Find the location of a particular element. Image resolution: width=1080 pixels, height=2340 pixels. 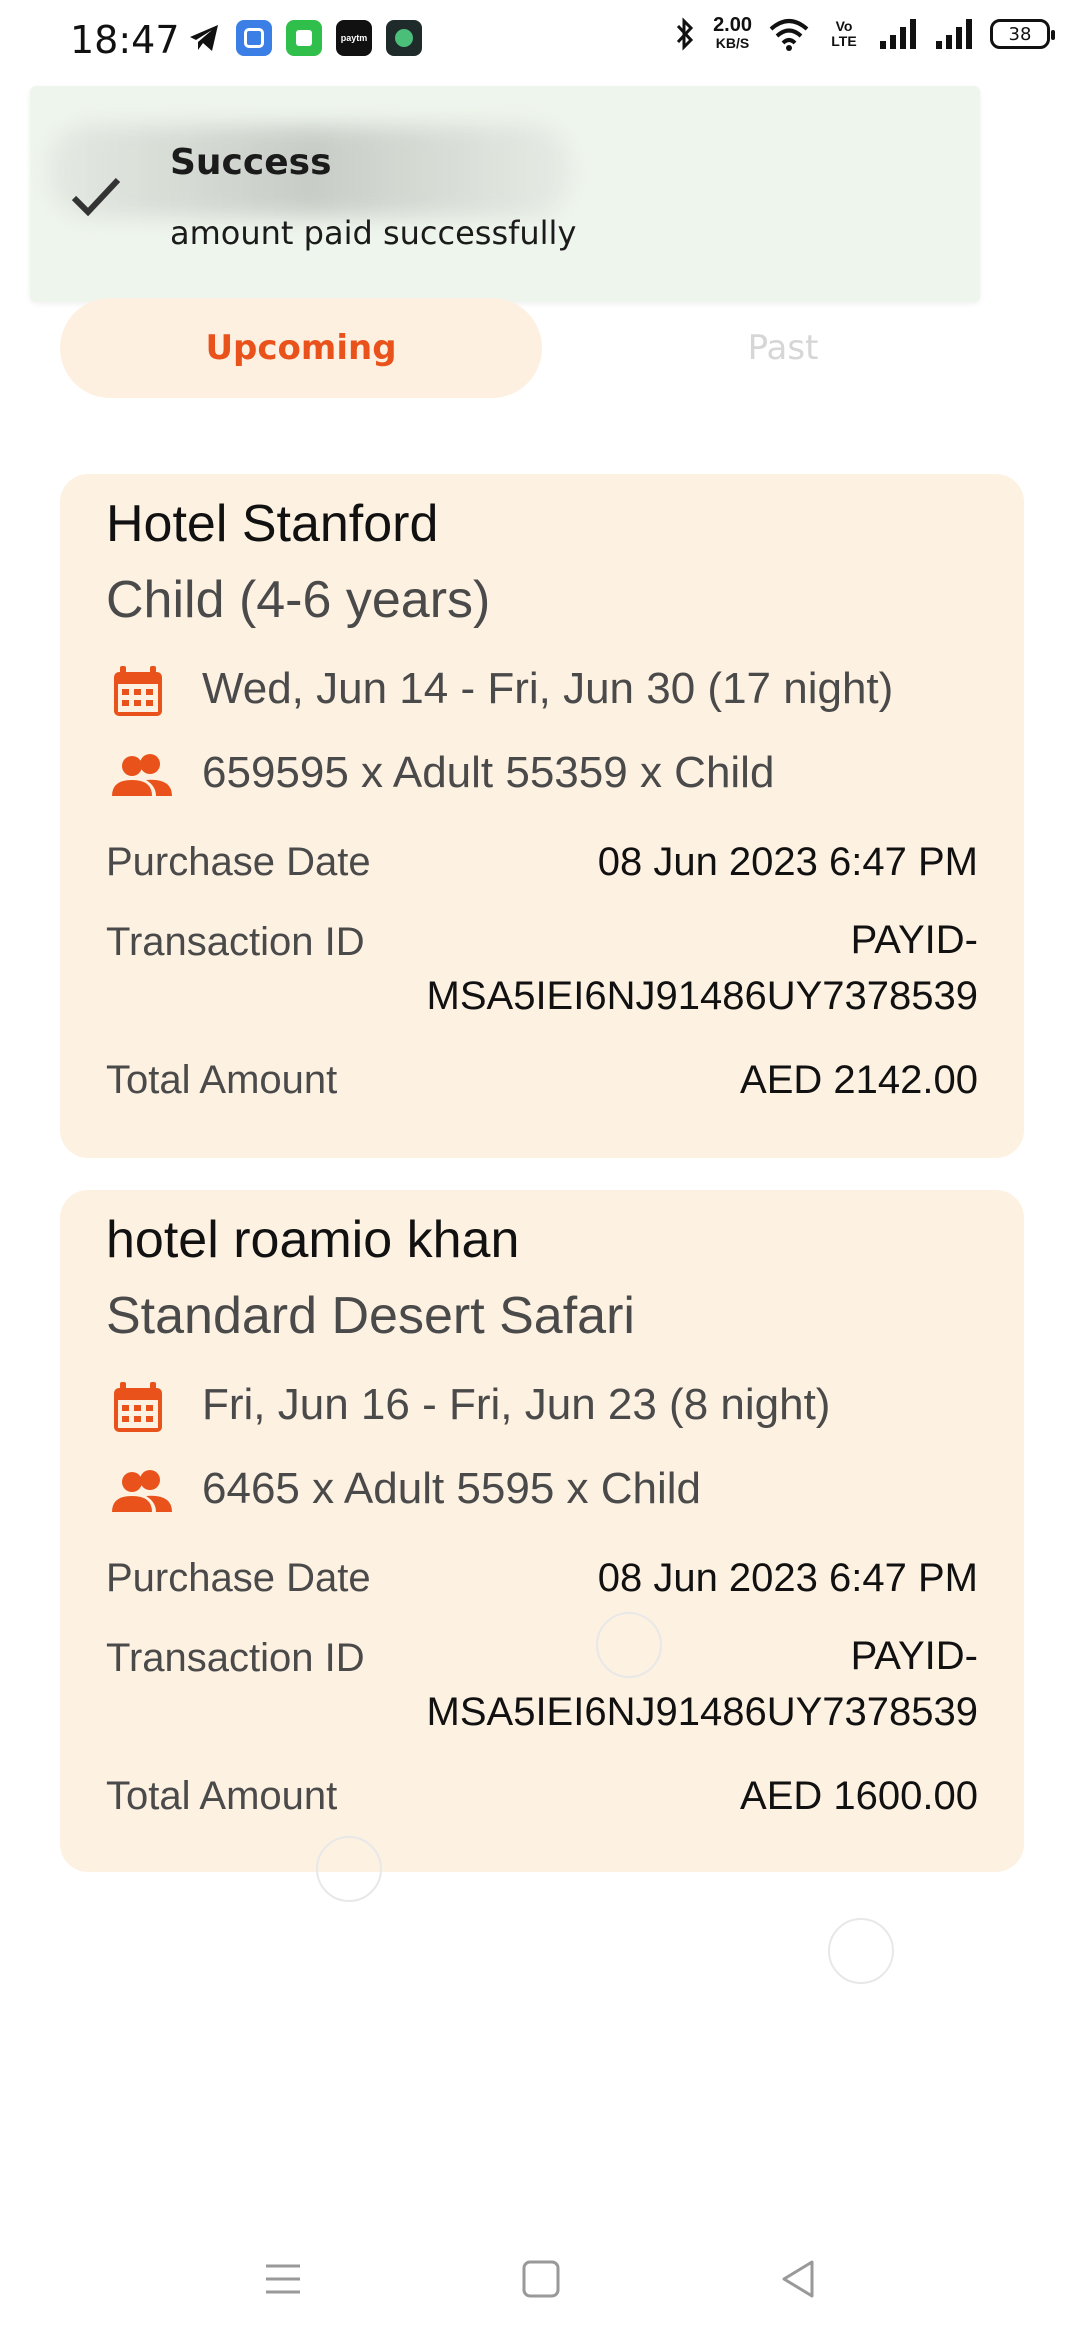

back-nav-icon is located at coordinates (799, 2279).